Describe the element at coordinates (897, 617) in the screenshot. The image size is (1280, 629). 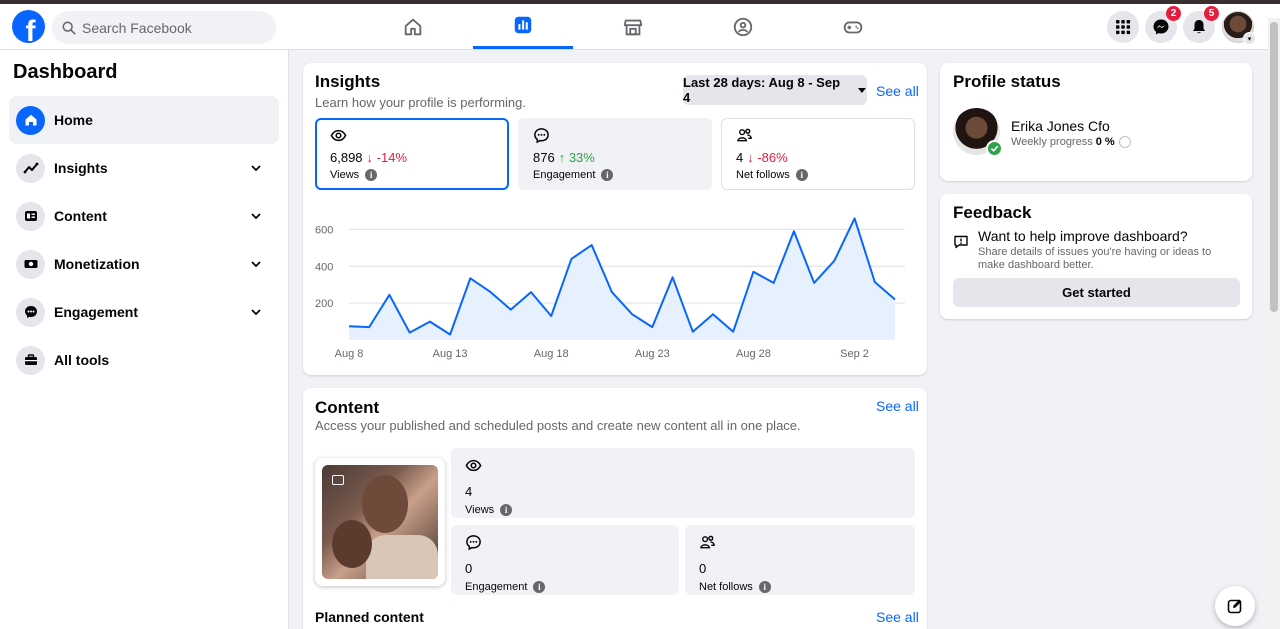
I see `planned-see-all-link: See all` at that location.